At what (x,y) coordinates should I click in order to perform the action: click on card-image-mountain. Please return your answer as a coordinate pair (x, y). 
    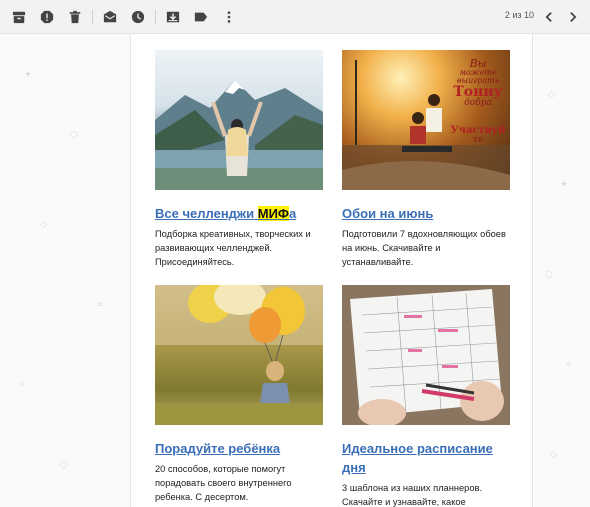
    Looking at the image, I should click on (239, 120).